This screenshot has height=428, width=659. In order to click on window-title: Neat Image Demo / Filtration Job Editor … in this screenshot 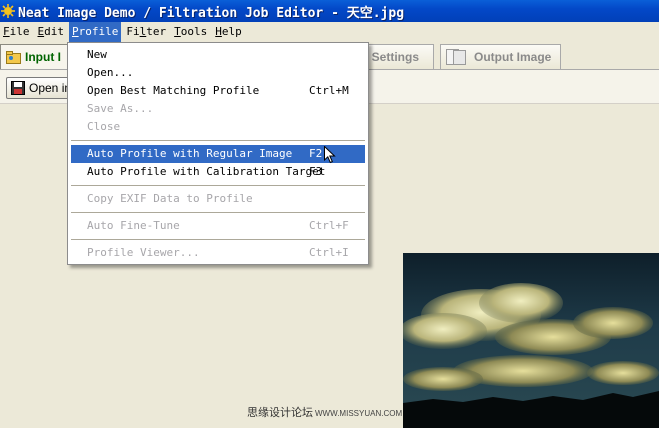, I will do `click(211, 13)`.